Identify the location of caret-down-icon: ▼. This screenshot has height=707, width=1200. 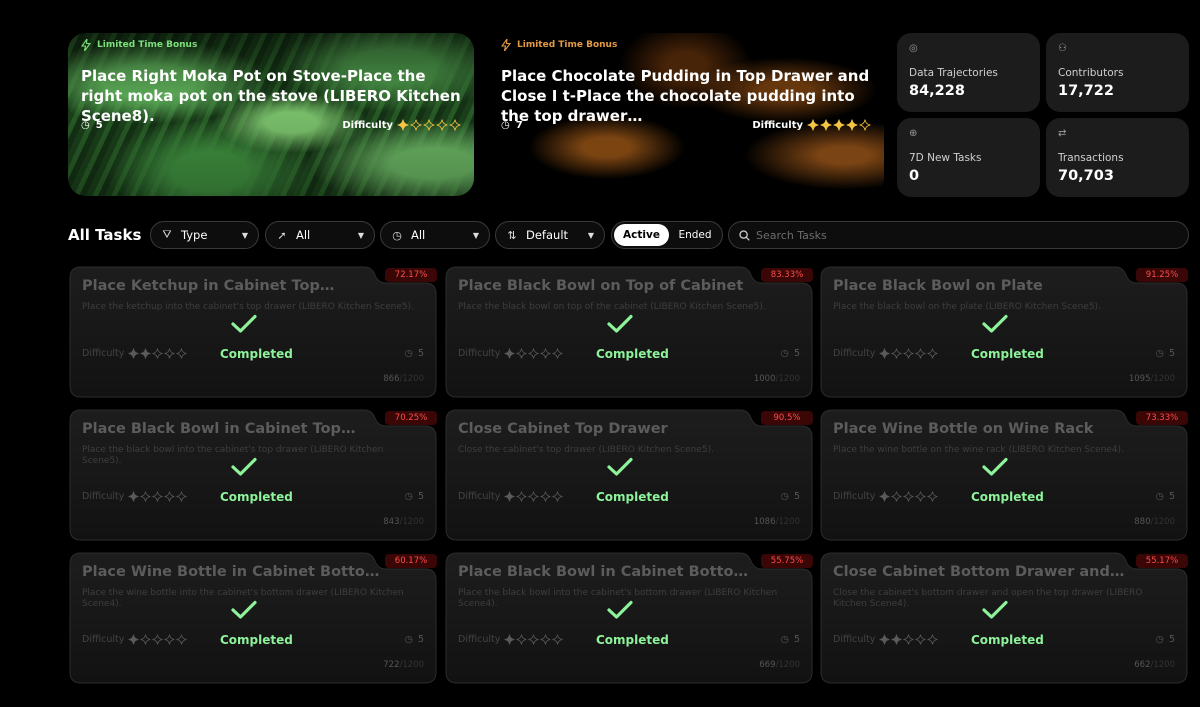
(360, 235).